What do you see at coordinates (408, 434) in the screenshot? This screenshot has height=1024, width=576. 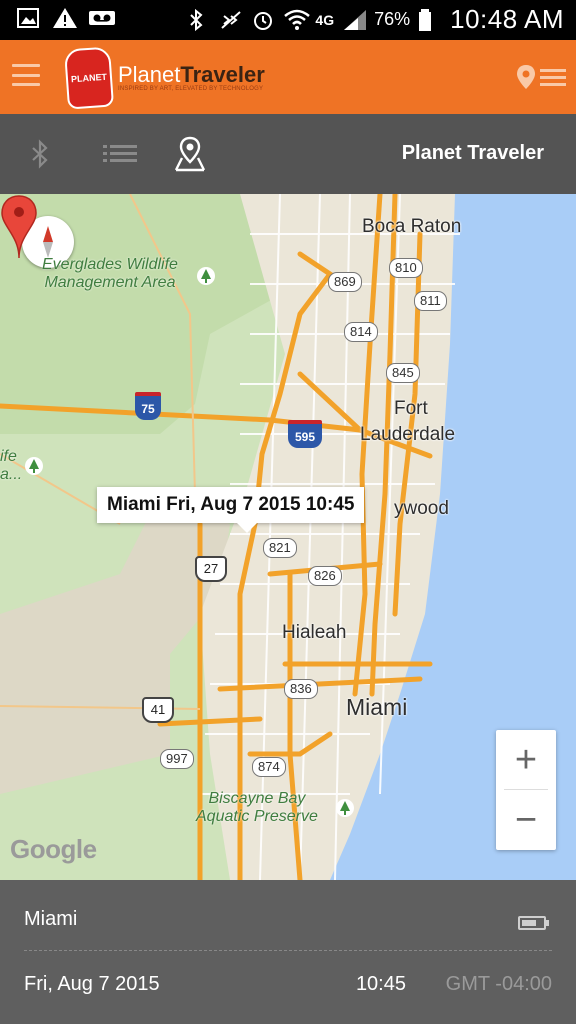 I see `map-label-lauderdale: Lauderdale` at bounding box center [408, 434].